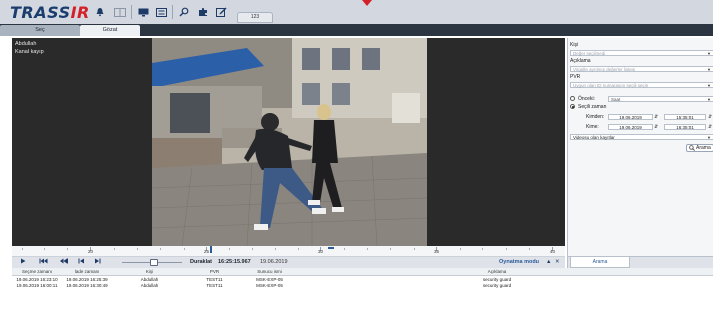 This screenshot has height=331, width=713. Describe the element at coordinates (586, 99) in the screenshot. I see `prev-label: Önceki:` at that location.